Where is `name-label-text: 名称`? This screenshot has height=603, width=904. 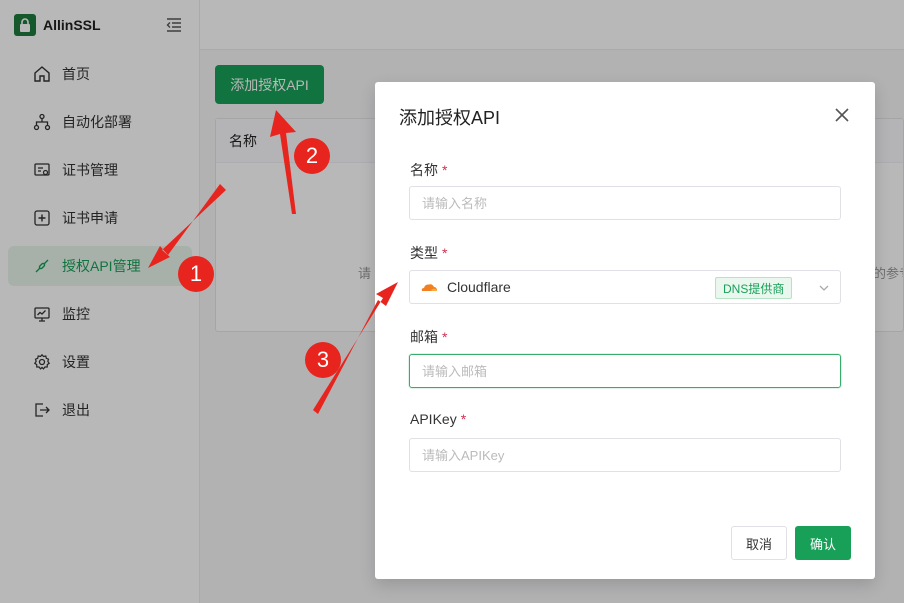
name-label-text: 名称 is located at coordinates (424, 170).